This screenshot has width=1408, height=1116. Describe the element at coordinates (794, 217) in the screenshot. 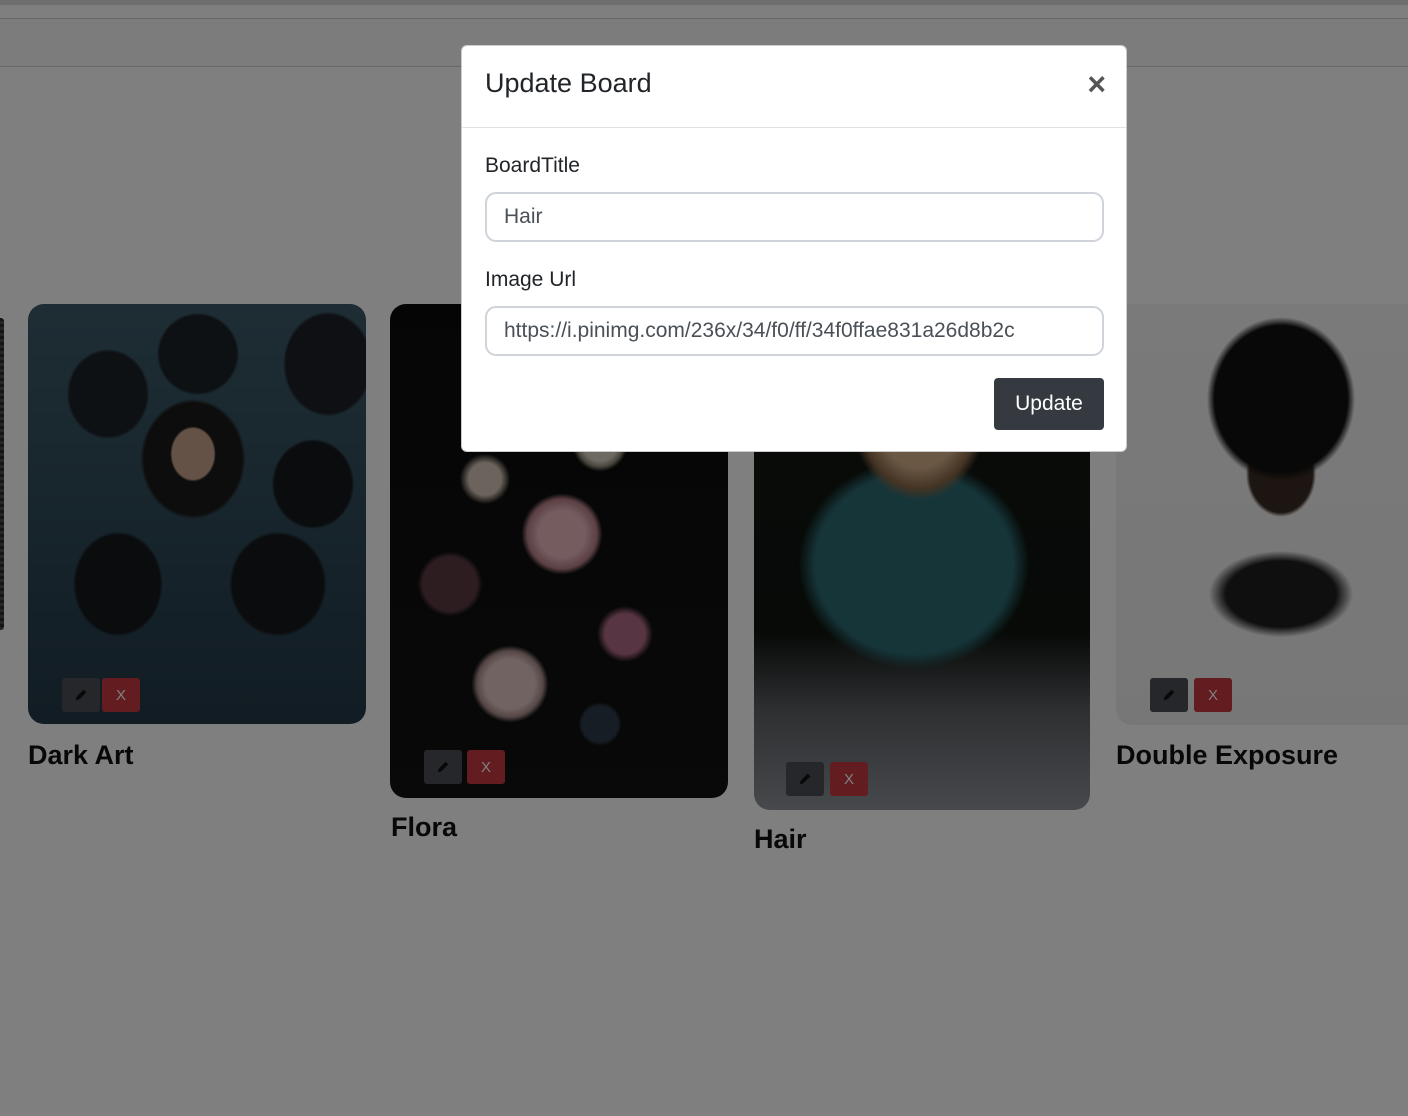

I see `board-title-input` at that location.